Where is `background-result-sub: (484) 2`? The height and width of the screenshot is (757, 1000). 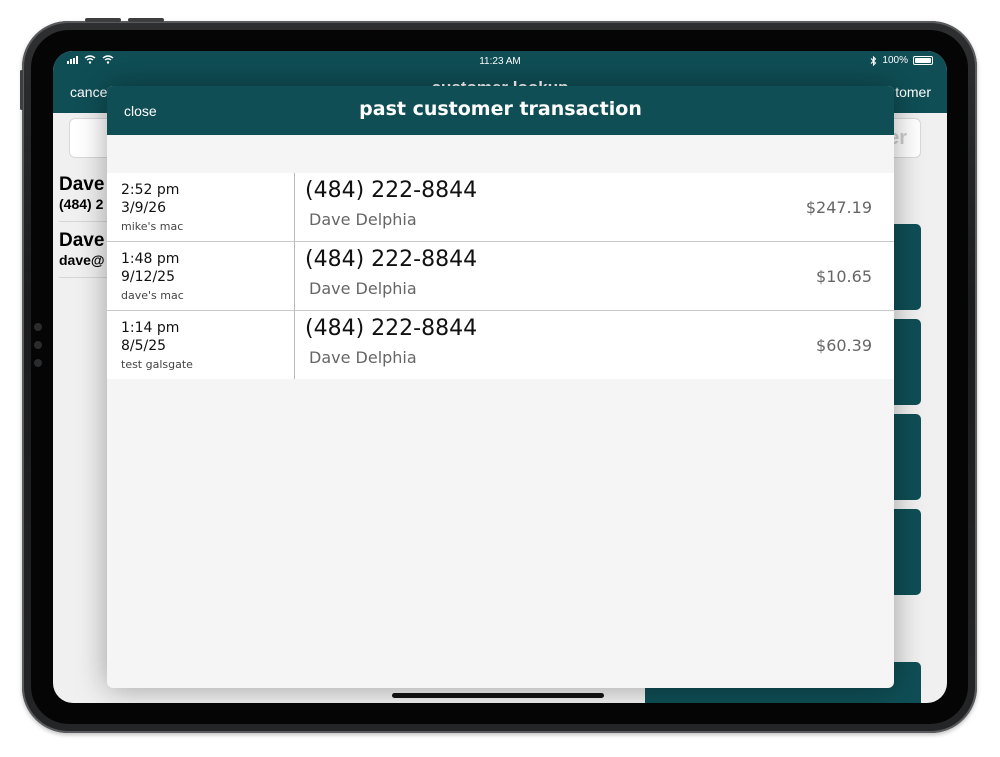 background-result-sub: (484) 2 is located at coordinates (81, 204).